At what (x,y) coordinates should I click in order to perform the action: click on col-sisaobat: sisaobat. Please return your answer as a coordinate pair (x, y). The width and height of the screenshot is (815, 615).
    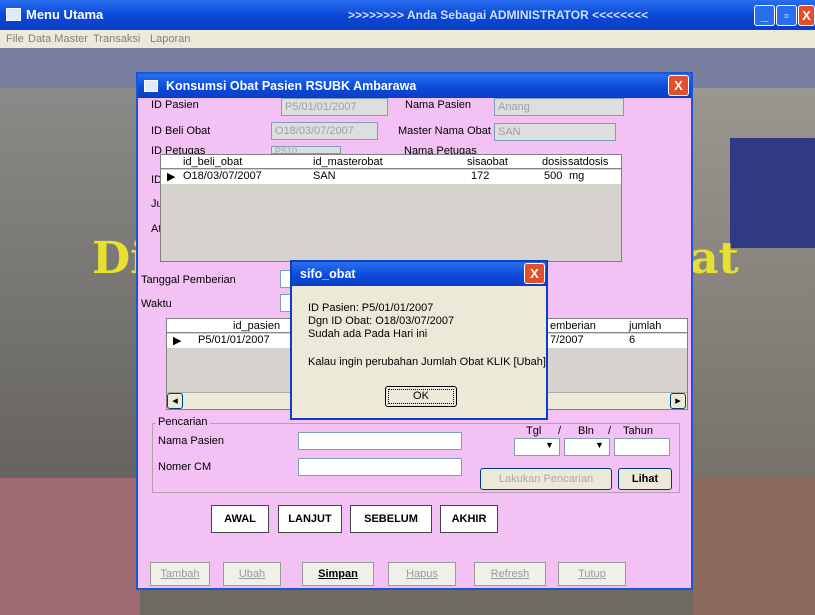
    Looking at the image, I should click on (487, 162).